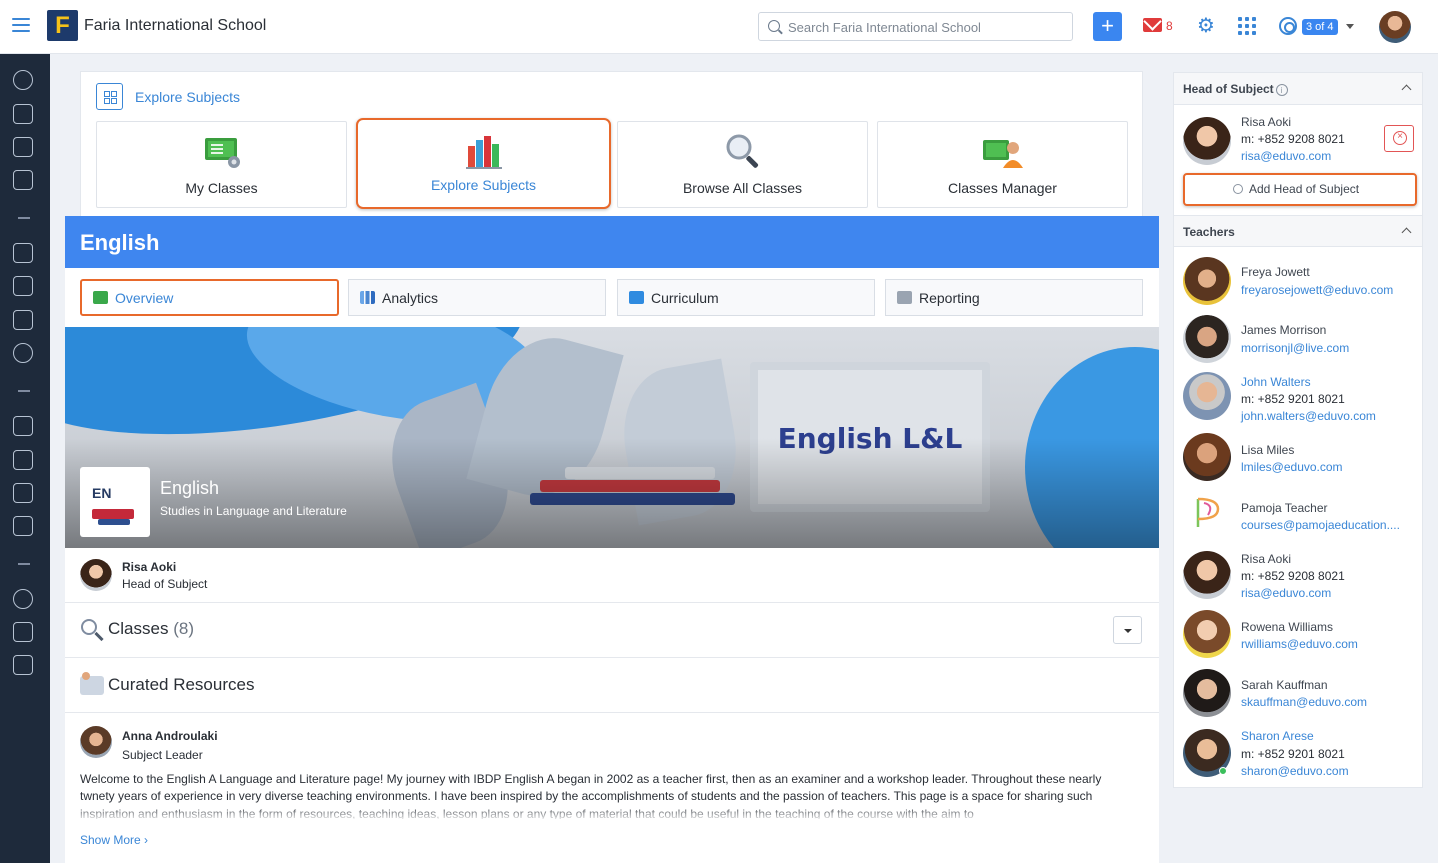 The width and height of the screenshot is (1438, 863). Describe the element at coordinates (923, 27) in the screenshot. I see `search-input` at that location.